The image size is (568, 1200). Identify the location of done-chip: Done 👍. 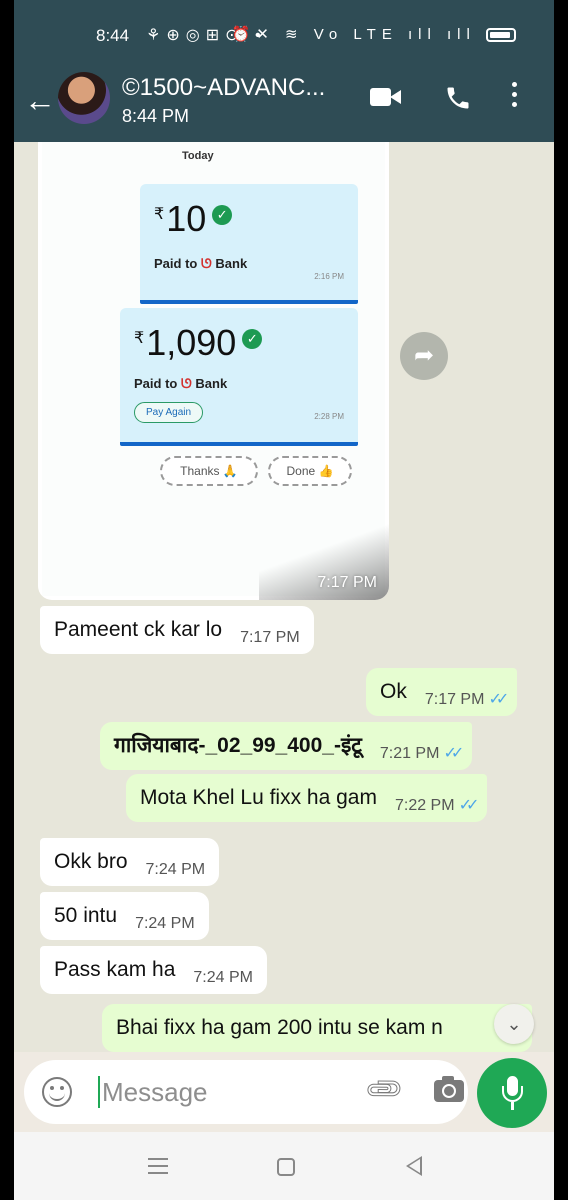
(310, 471).